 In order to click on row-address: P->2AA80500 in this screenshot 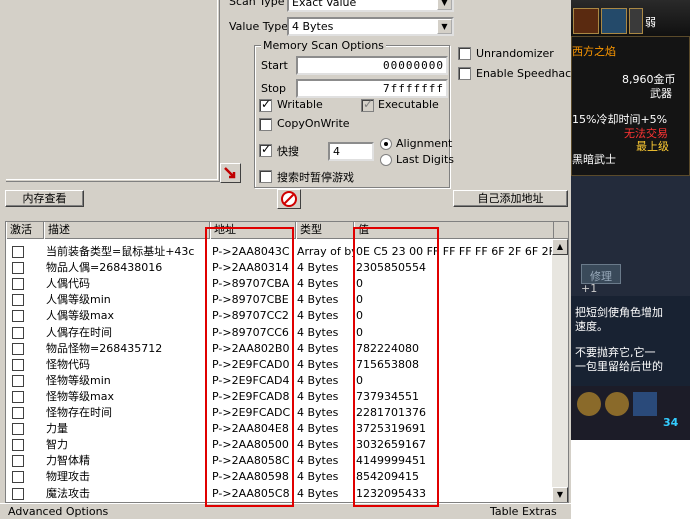, I will do `click(254, 445)`.